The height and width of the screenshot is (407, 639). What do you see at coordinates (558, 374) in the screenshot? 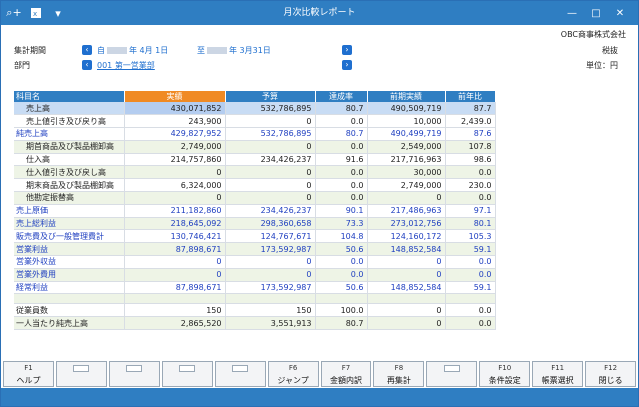
I see `function-key-button: F11 帳票選択` at bounding box center [558, 374].